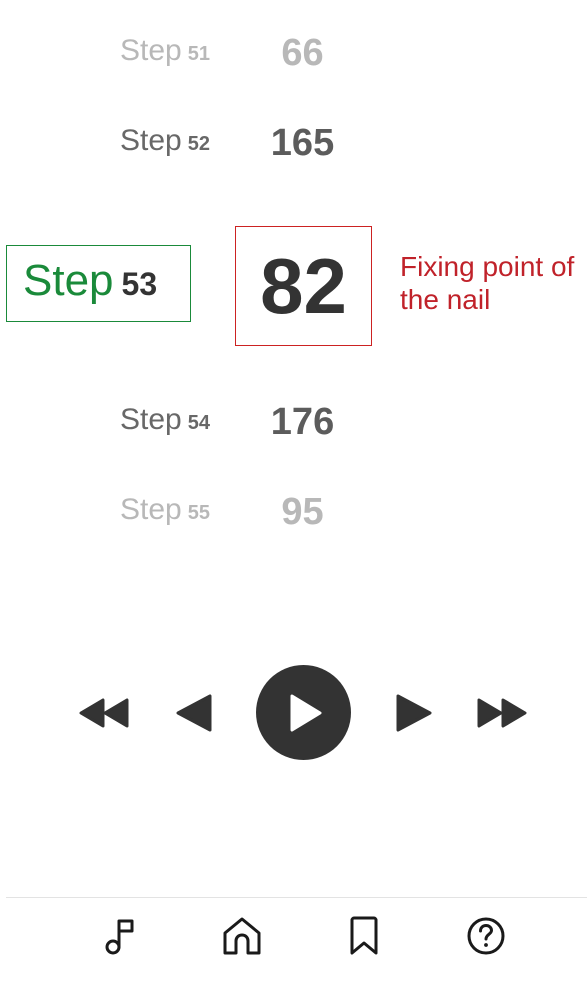  What do you see at coordinates (302, 53) in the screenshot?
I see `step-value: 66` at bounding box center [302, 53].